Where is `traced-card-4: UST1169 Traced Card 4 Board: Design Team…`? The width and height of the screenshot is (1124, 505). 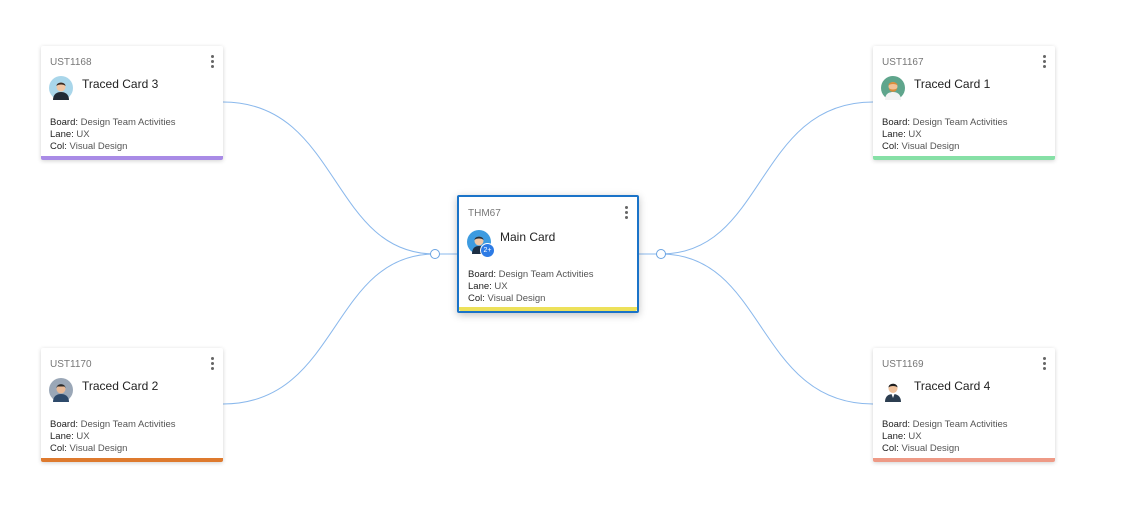
traced-card-4: UST1169 Traced Card 4 Board: Design Team… is located at coordinates (964, 405).